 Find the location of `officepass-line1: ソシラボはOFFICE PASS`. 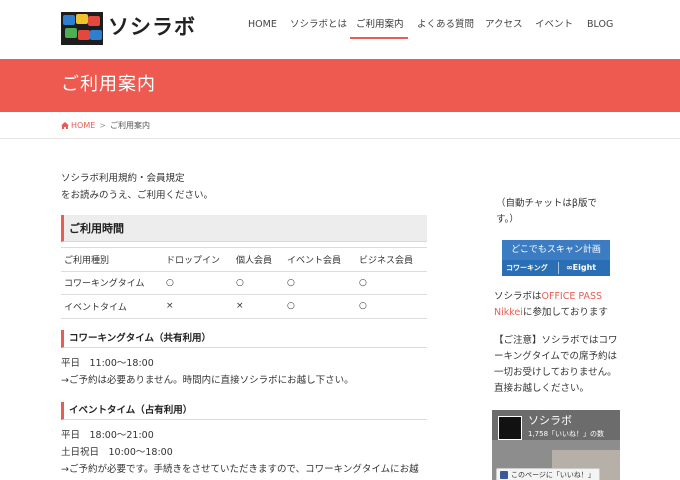

officepass-line1: ソシラボはOFFICE PASS is located at coordinates (548, 296).